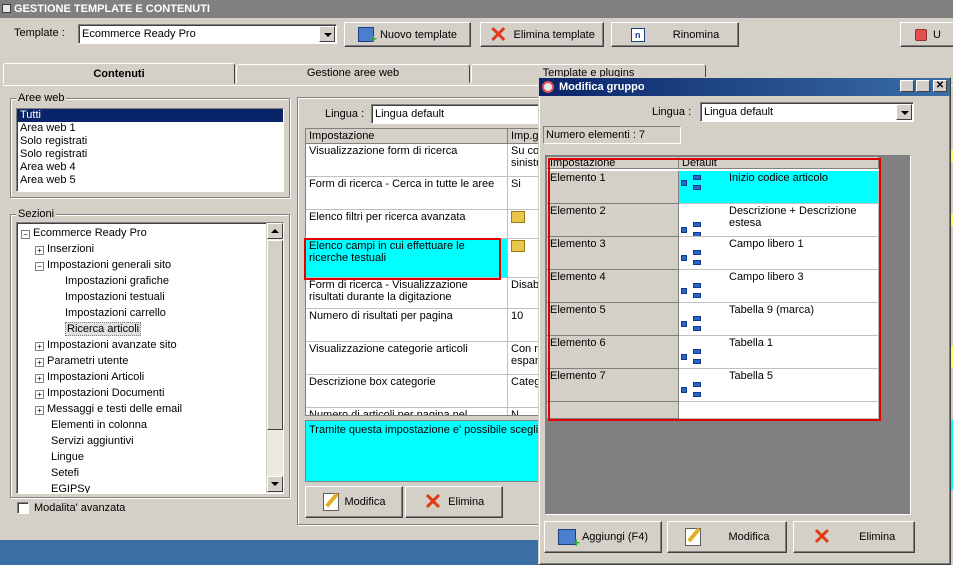  Describe the element at coordinates (602, 87) in the screenshot. I see `dialog-title: Modifica gruppo` at that location.